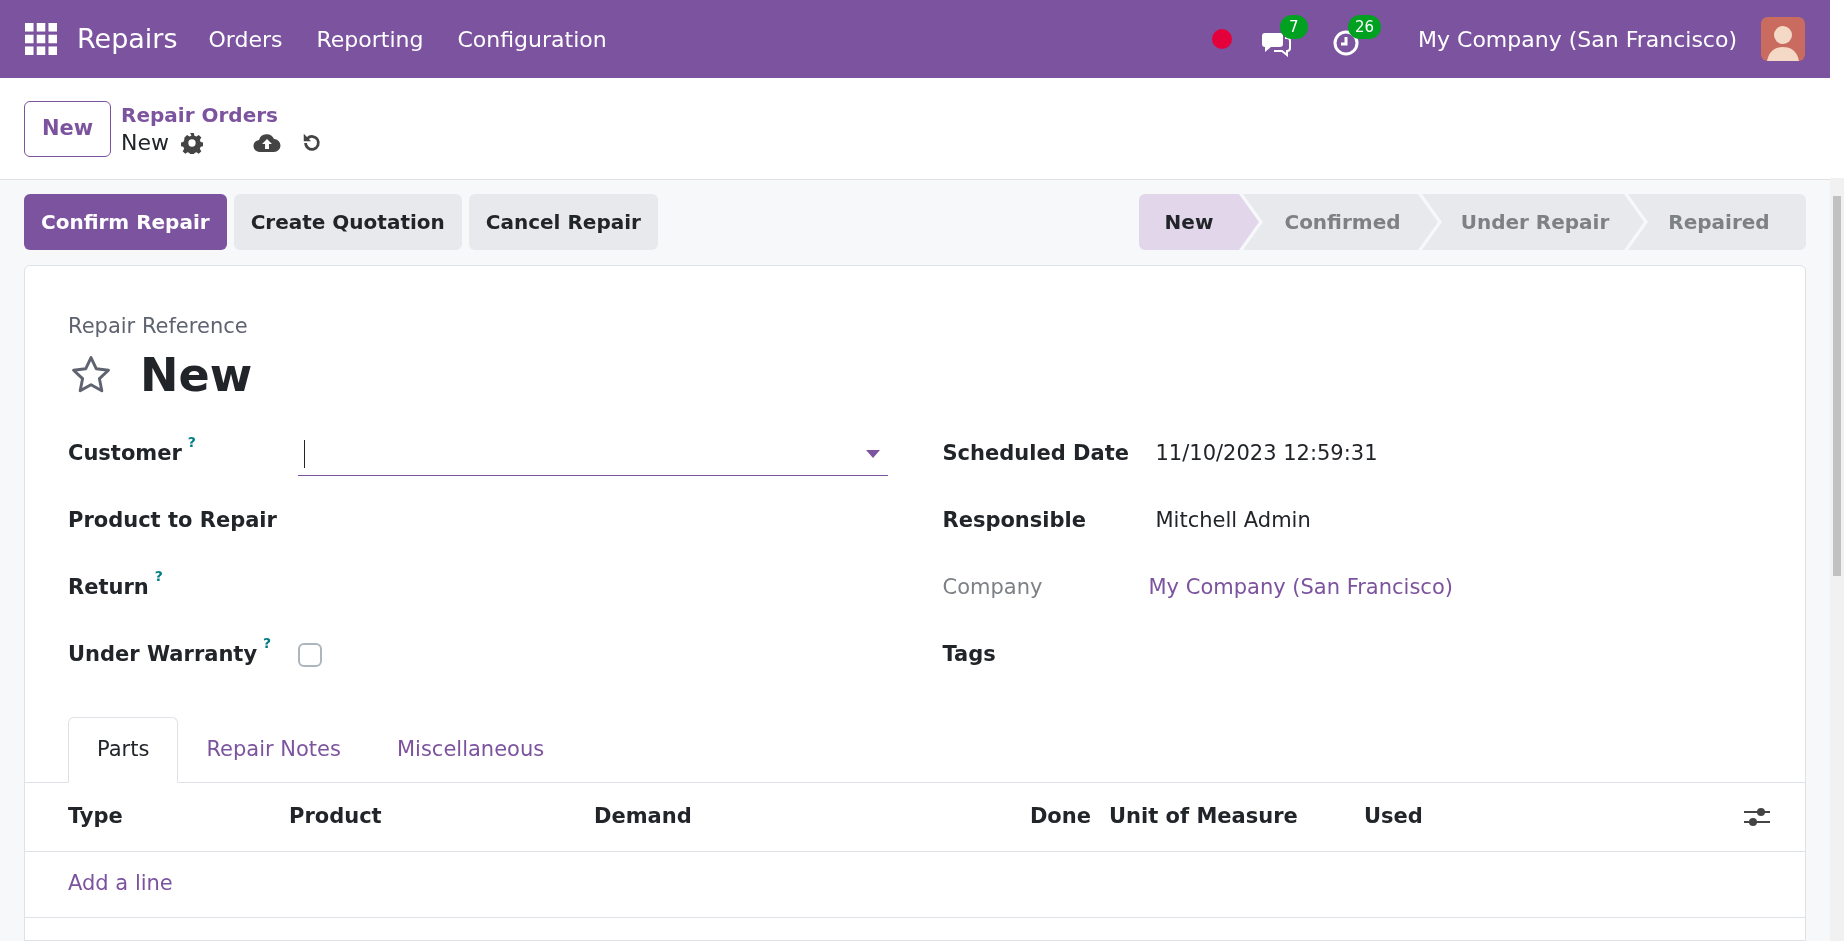  I want to click on column-header: Used, so click(1479, 816).